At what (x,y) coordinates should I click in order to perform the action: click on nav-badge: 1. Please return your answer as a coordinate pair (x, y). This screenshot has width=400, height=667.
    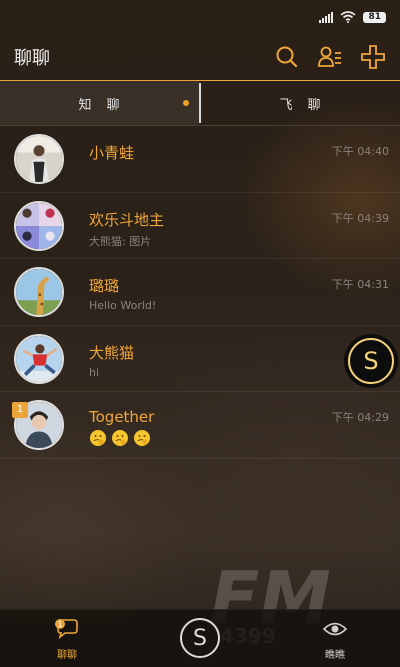
    Looking at the image, I should click on (59, 624).